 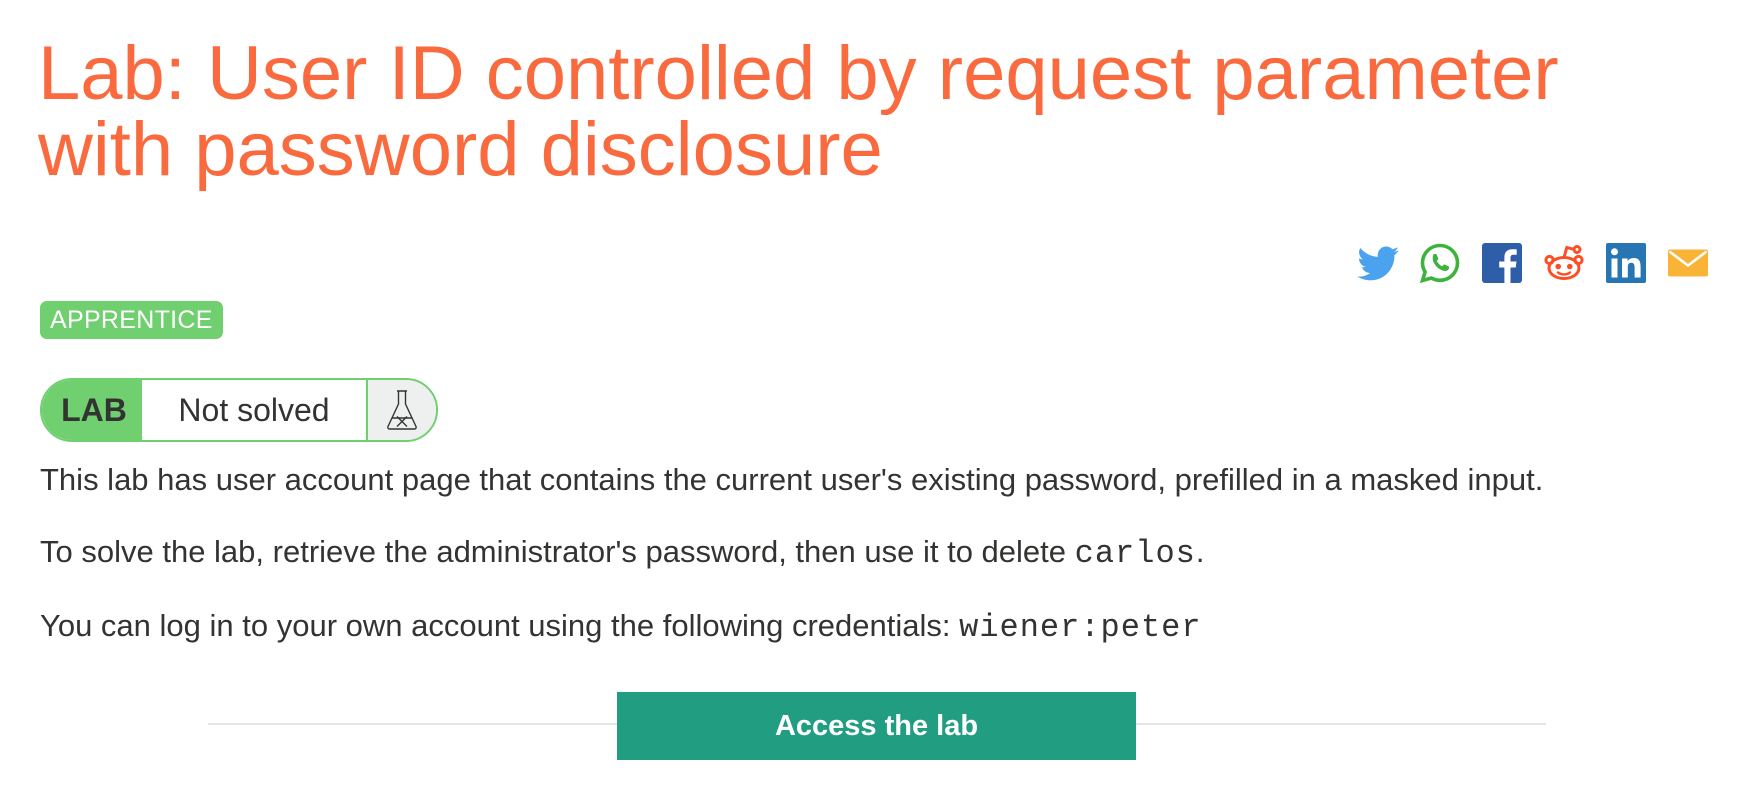 I want to click on flask-cell, so click(x=402, y=410).